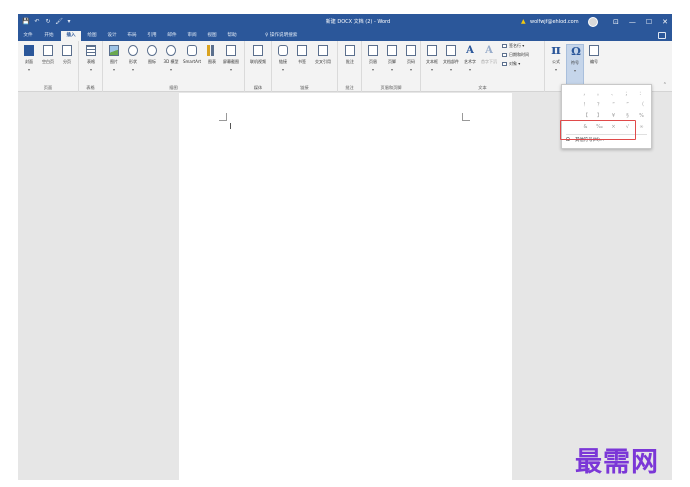 Image resolution: width=690 pixels, height=487 pixels. Describe the element at coordinates (358, 22) in the screenshot. I see `document-title: 新建 DOCX 文档 (2) - Word` at that location.